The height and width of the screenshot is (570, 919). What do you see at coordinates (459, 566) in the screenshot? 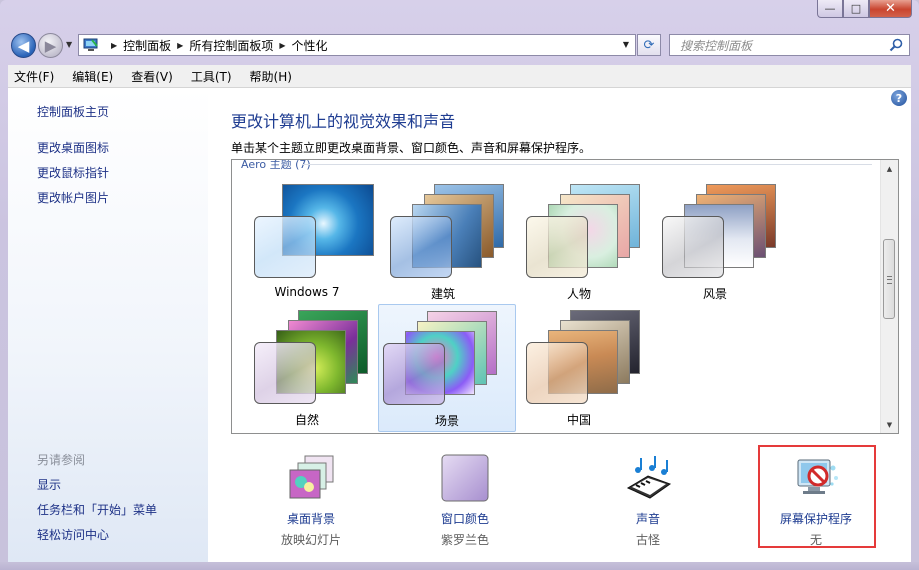
I see `window-bottom-border` at bounding box center [459, 566].